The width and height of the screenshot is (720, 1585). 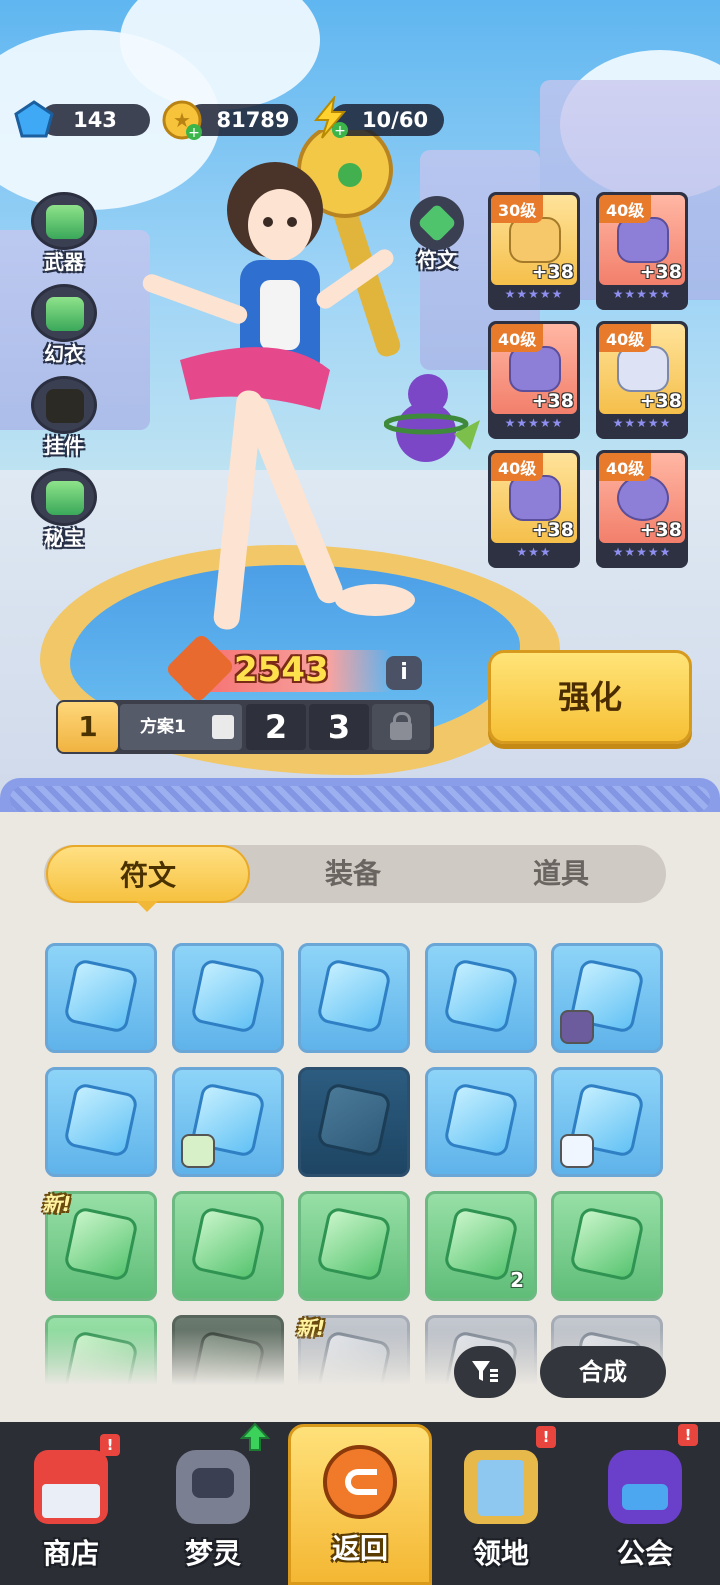 I want to click on rune-button: 符文, so click(x=437, y=234).